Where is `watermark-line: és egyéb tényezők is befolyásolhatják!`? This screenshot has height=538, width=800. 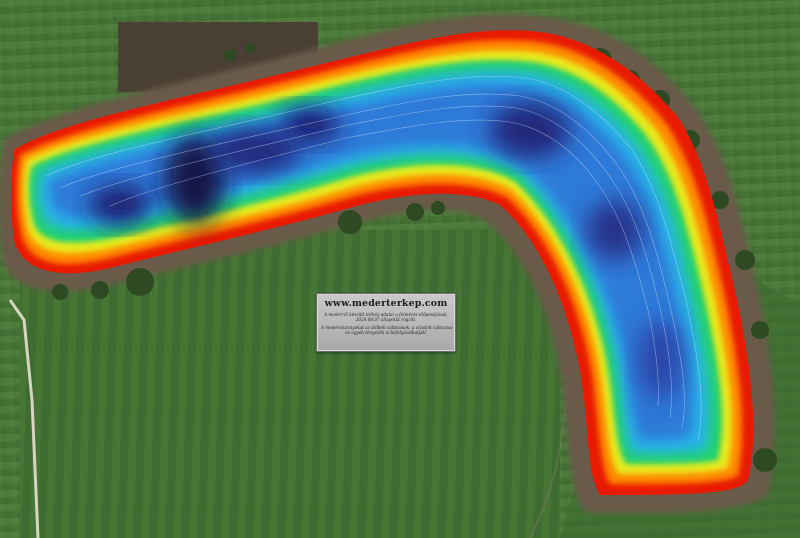
watermark-line: és egyéb tényezők is befolyásolhatják! is located at coordinates (386, 332).